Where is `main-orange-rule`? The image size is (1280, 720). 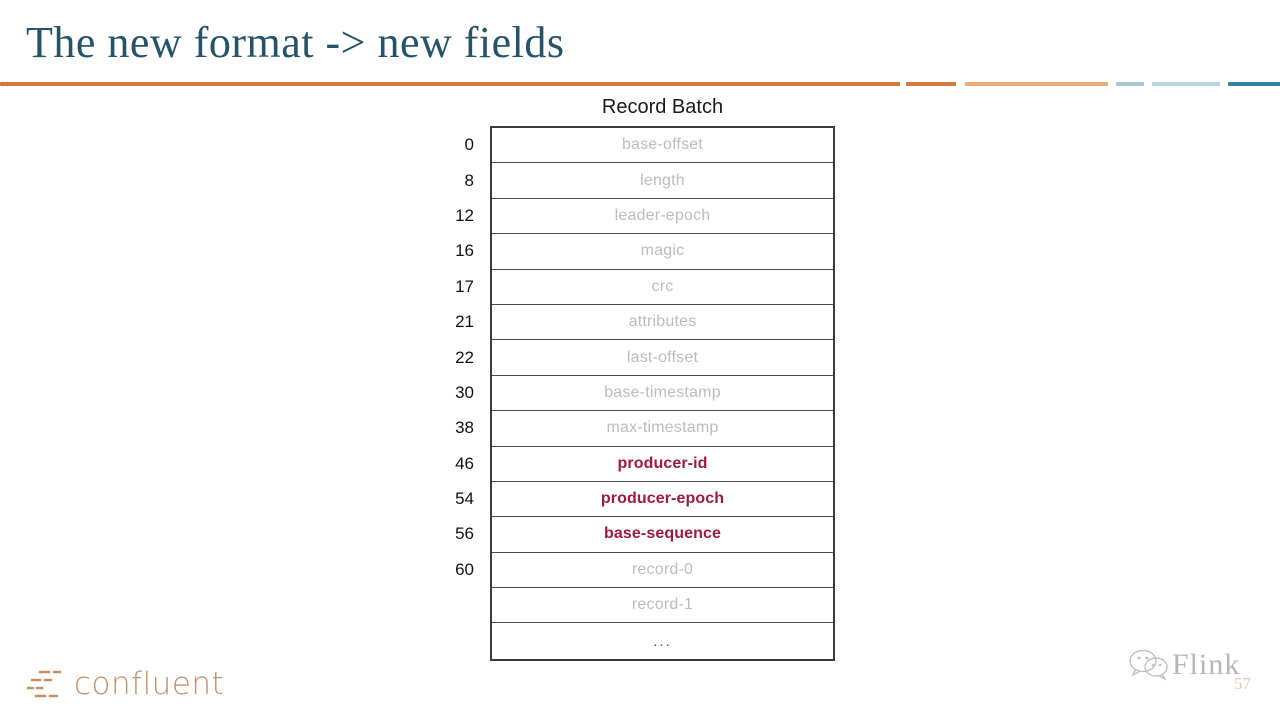 main-orange-rule is located at coordinates (450, 84).